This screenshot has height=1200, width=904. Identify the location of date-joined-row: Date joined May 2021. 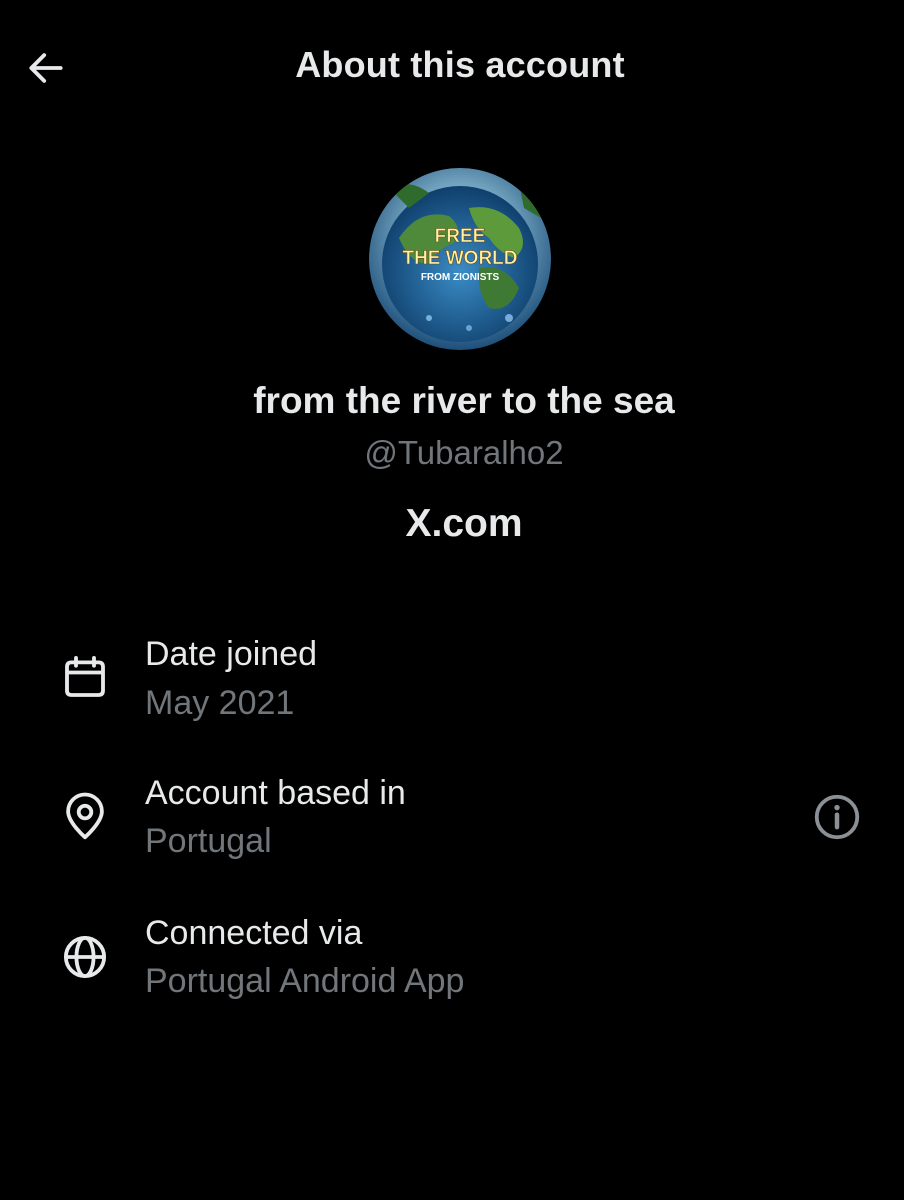
(452, 685).